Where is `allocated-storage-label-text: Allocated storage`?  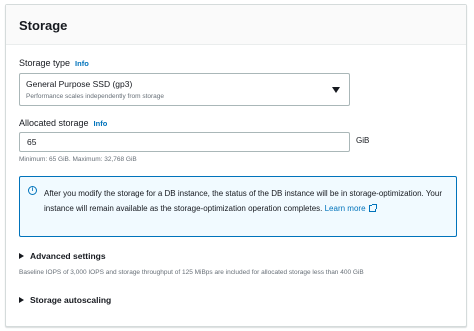 allocated-storage-label-text: Allocated storage is located at coordinates (54, 123).